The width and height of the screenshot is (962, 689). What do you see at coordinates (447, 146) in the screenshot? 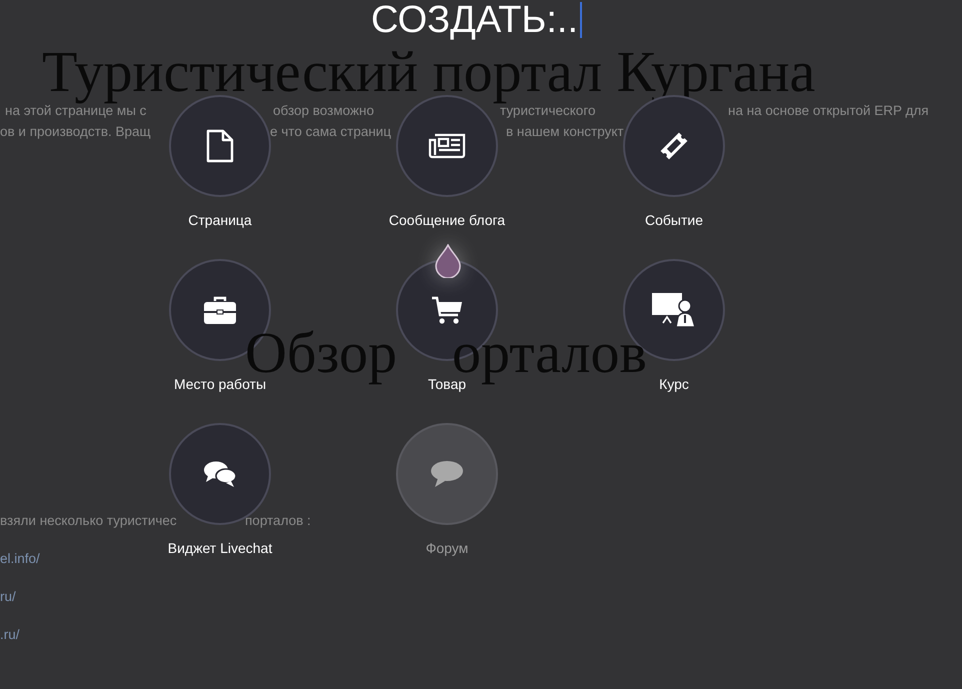
I see `newspaper-icon` at bounding box center [447, 146].